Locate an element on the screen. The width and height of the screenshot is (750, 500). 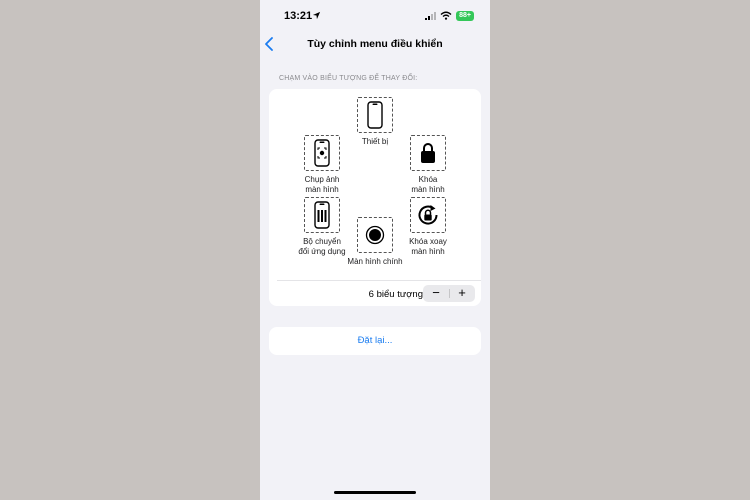
page-title: Tùy chỉnh menu điều khiển is located at coordinates (375, 44).